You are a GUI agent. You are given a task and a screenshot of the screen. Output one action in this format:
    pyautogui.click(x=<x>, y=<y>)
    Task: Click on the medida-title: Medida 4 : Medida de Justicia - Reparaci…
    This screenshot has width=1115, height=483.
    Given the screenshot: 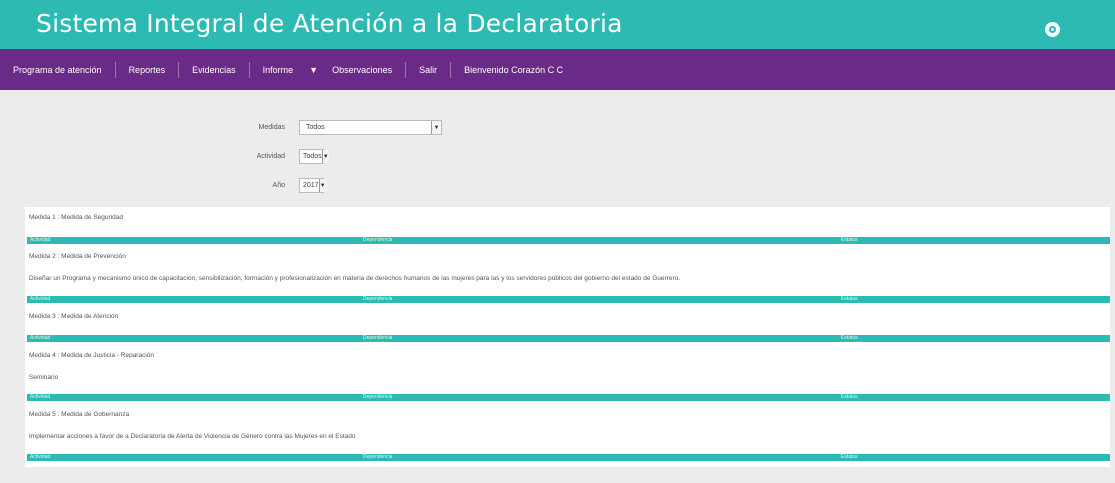 What is the action you would take?
    pyautogui.click(x=92, y=355)
    